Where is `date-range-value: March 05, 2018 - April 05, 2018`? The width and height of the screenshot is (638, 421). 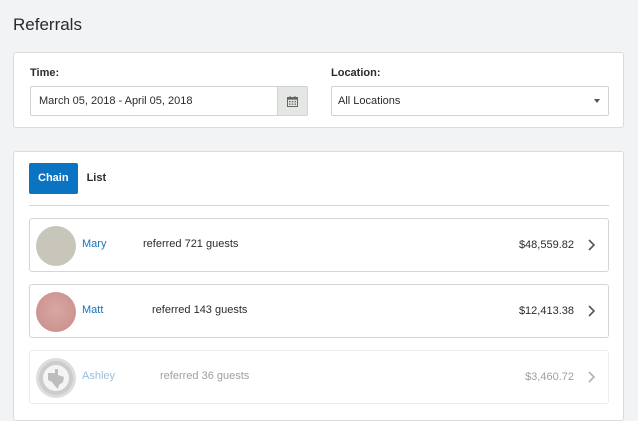
date-range-value: March 05, 2018 - April 05, 2018 is located at coordinates (154, 101).